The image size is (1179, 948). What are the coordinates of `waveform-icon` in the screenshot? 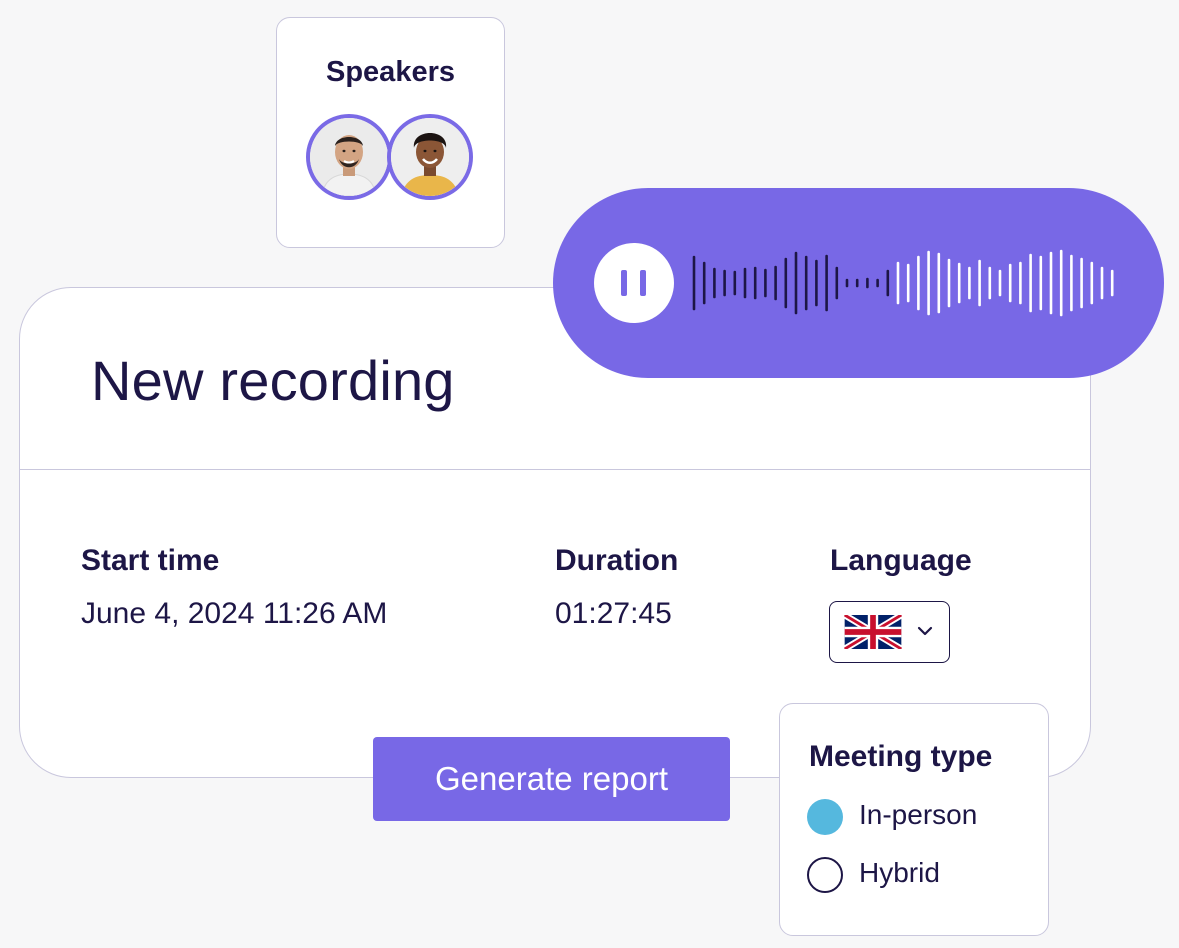 It's located at (903, 283).